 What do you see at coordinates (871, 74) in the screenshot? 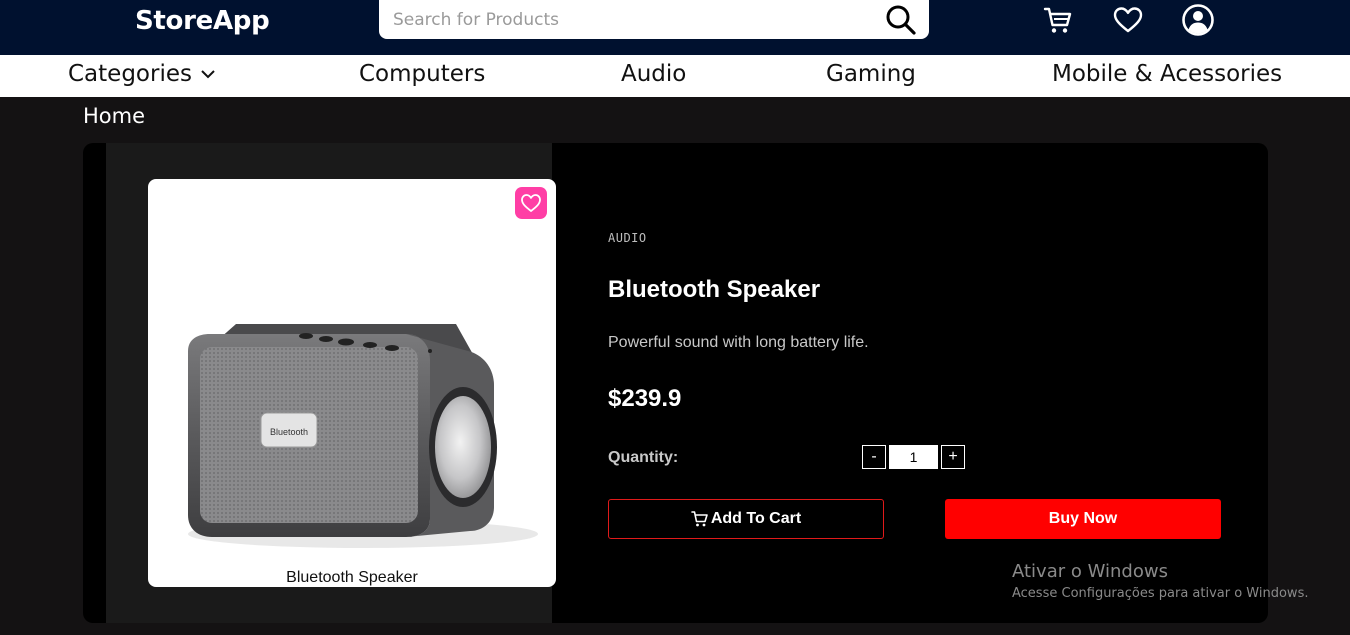
I see `nav-item-gaming: Gaming` at bounding box center [871, 74].